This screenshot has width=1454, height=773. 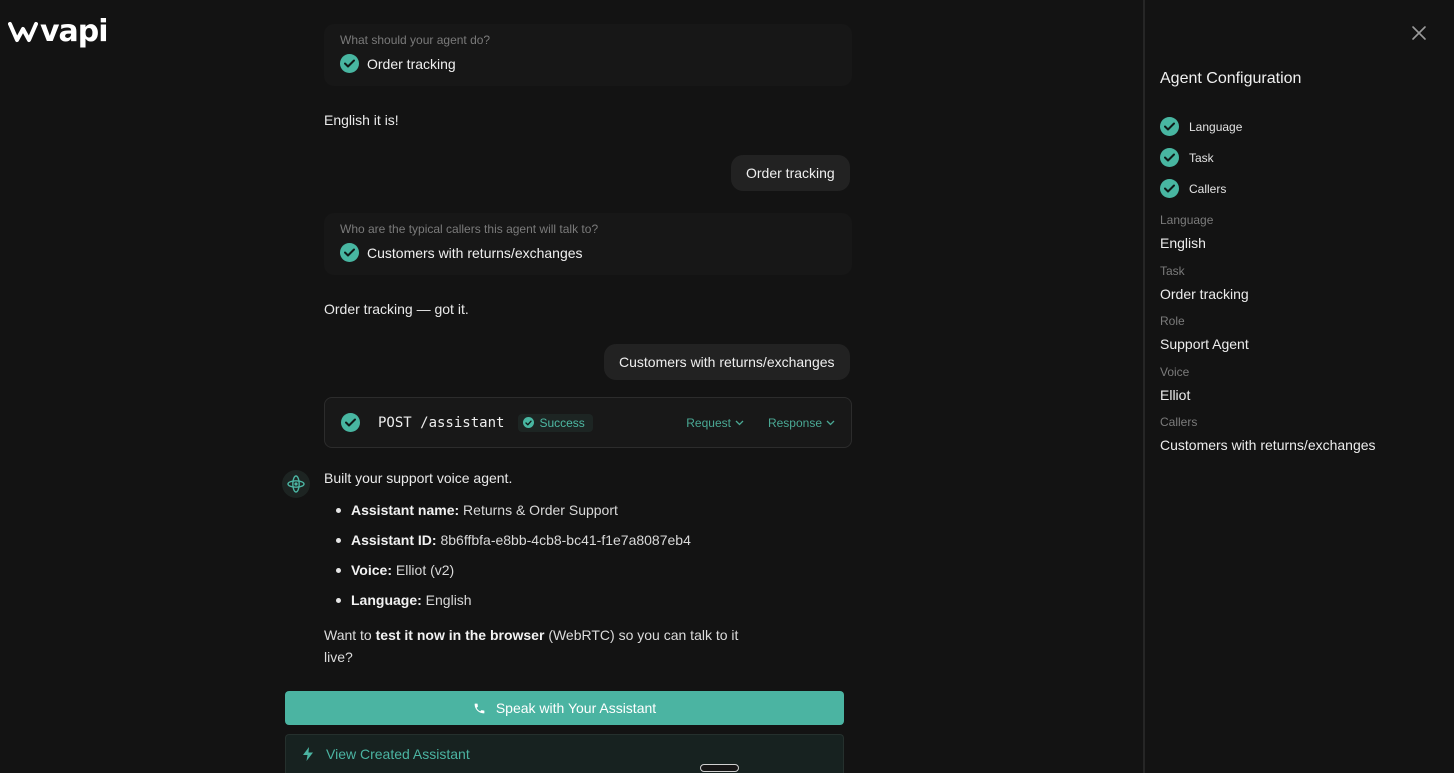 What do you see at coordinates (1172, 270) in the screenshot?
I see `field-key: Task` at bounding box center [1172, 270].